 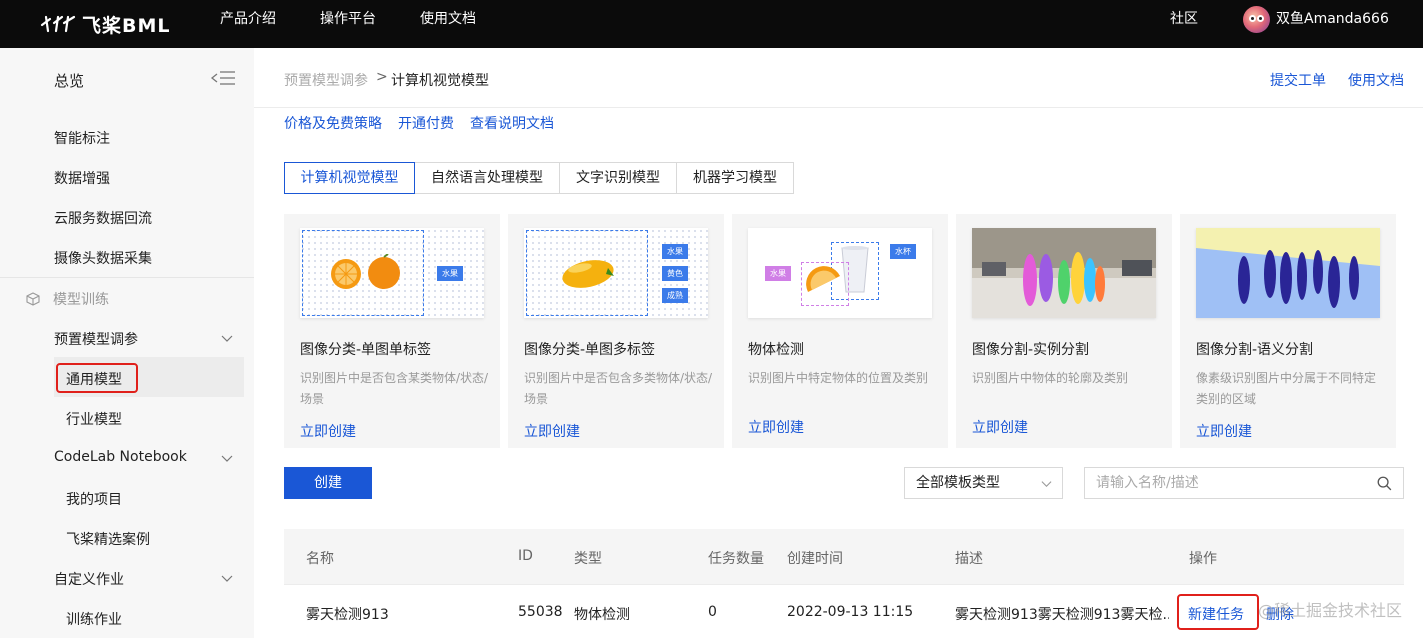 I want to click on search-input, so click(x=1236, y=483).